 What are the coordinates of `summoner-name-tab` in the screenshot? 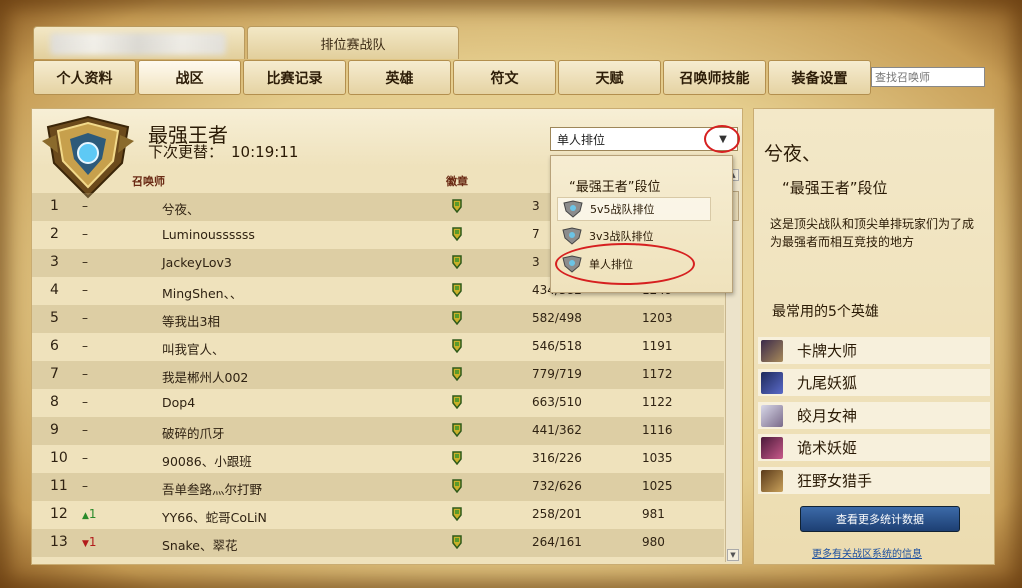 It's located at (139, 42).